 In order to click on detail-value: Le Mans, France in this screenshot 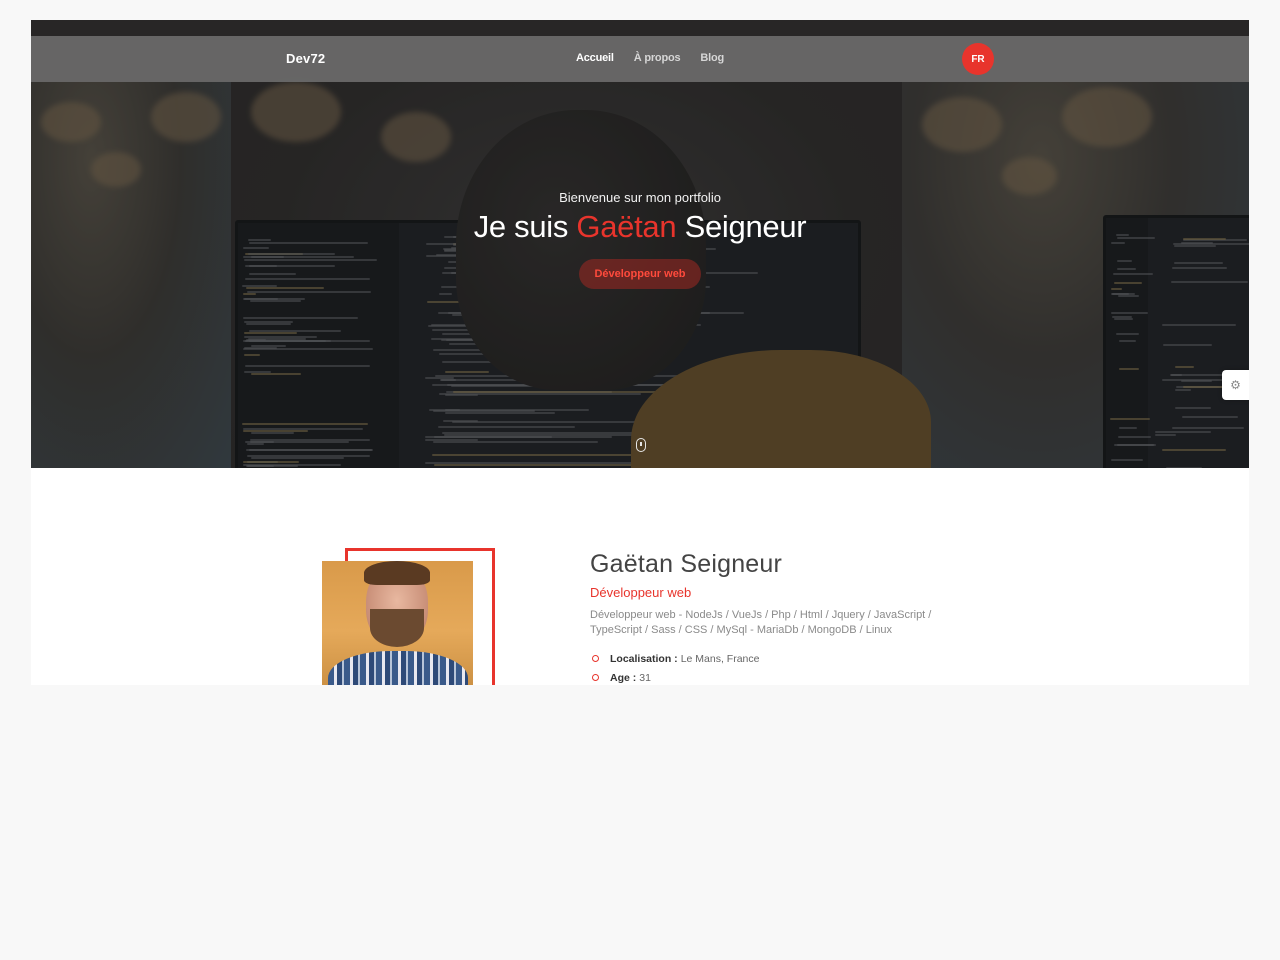, I will do `click(720, 658)`.